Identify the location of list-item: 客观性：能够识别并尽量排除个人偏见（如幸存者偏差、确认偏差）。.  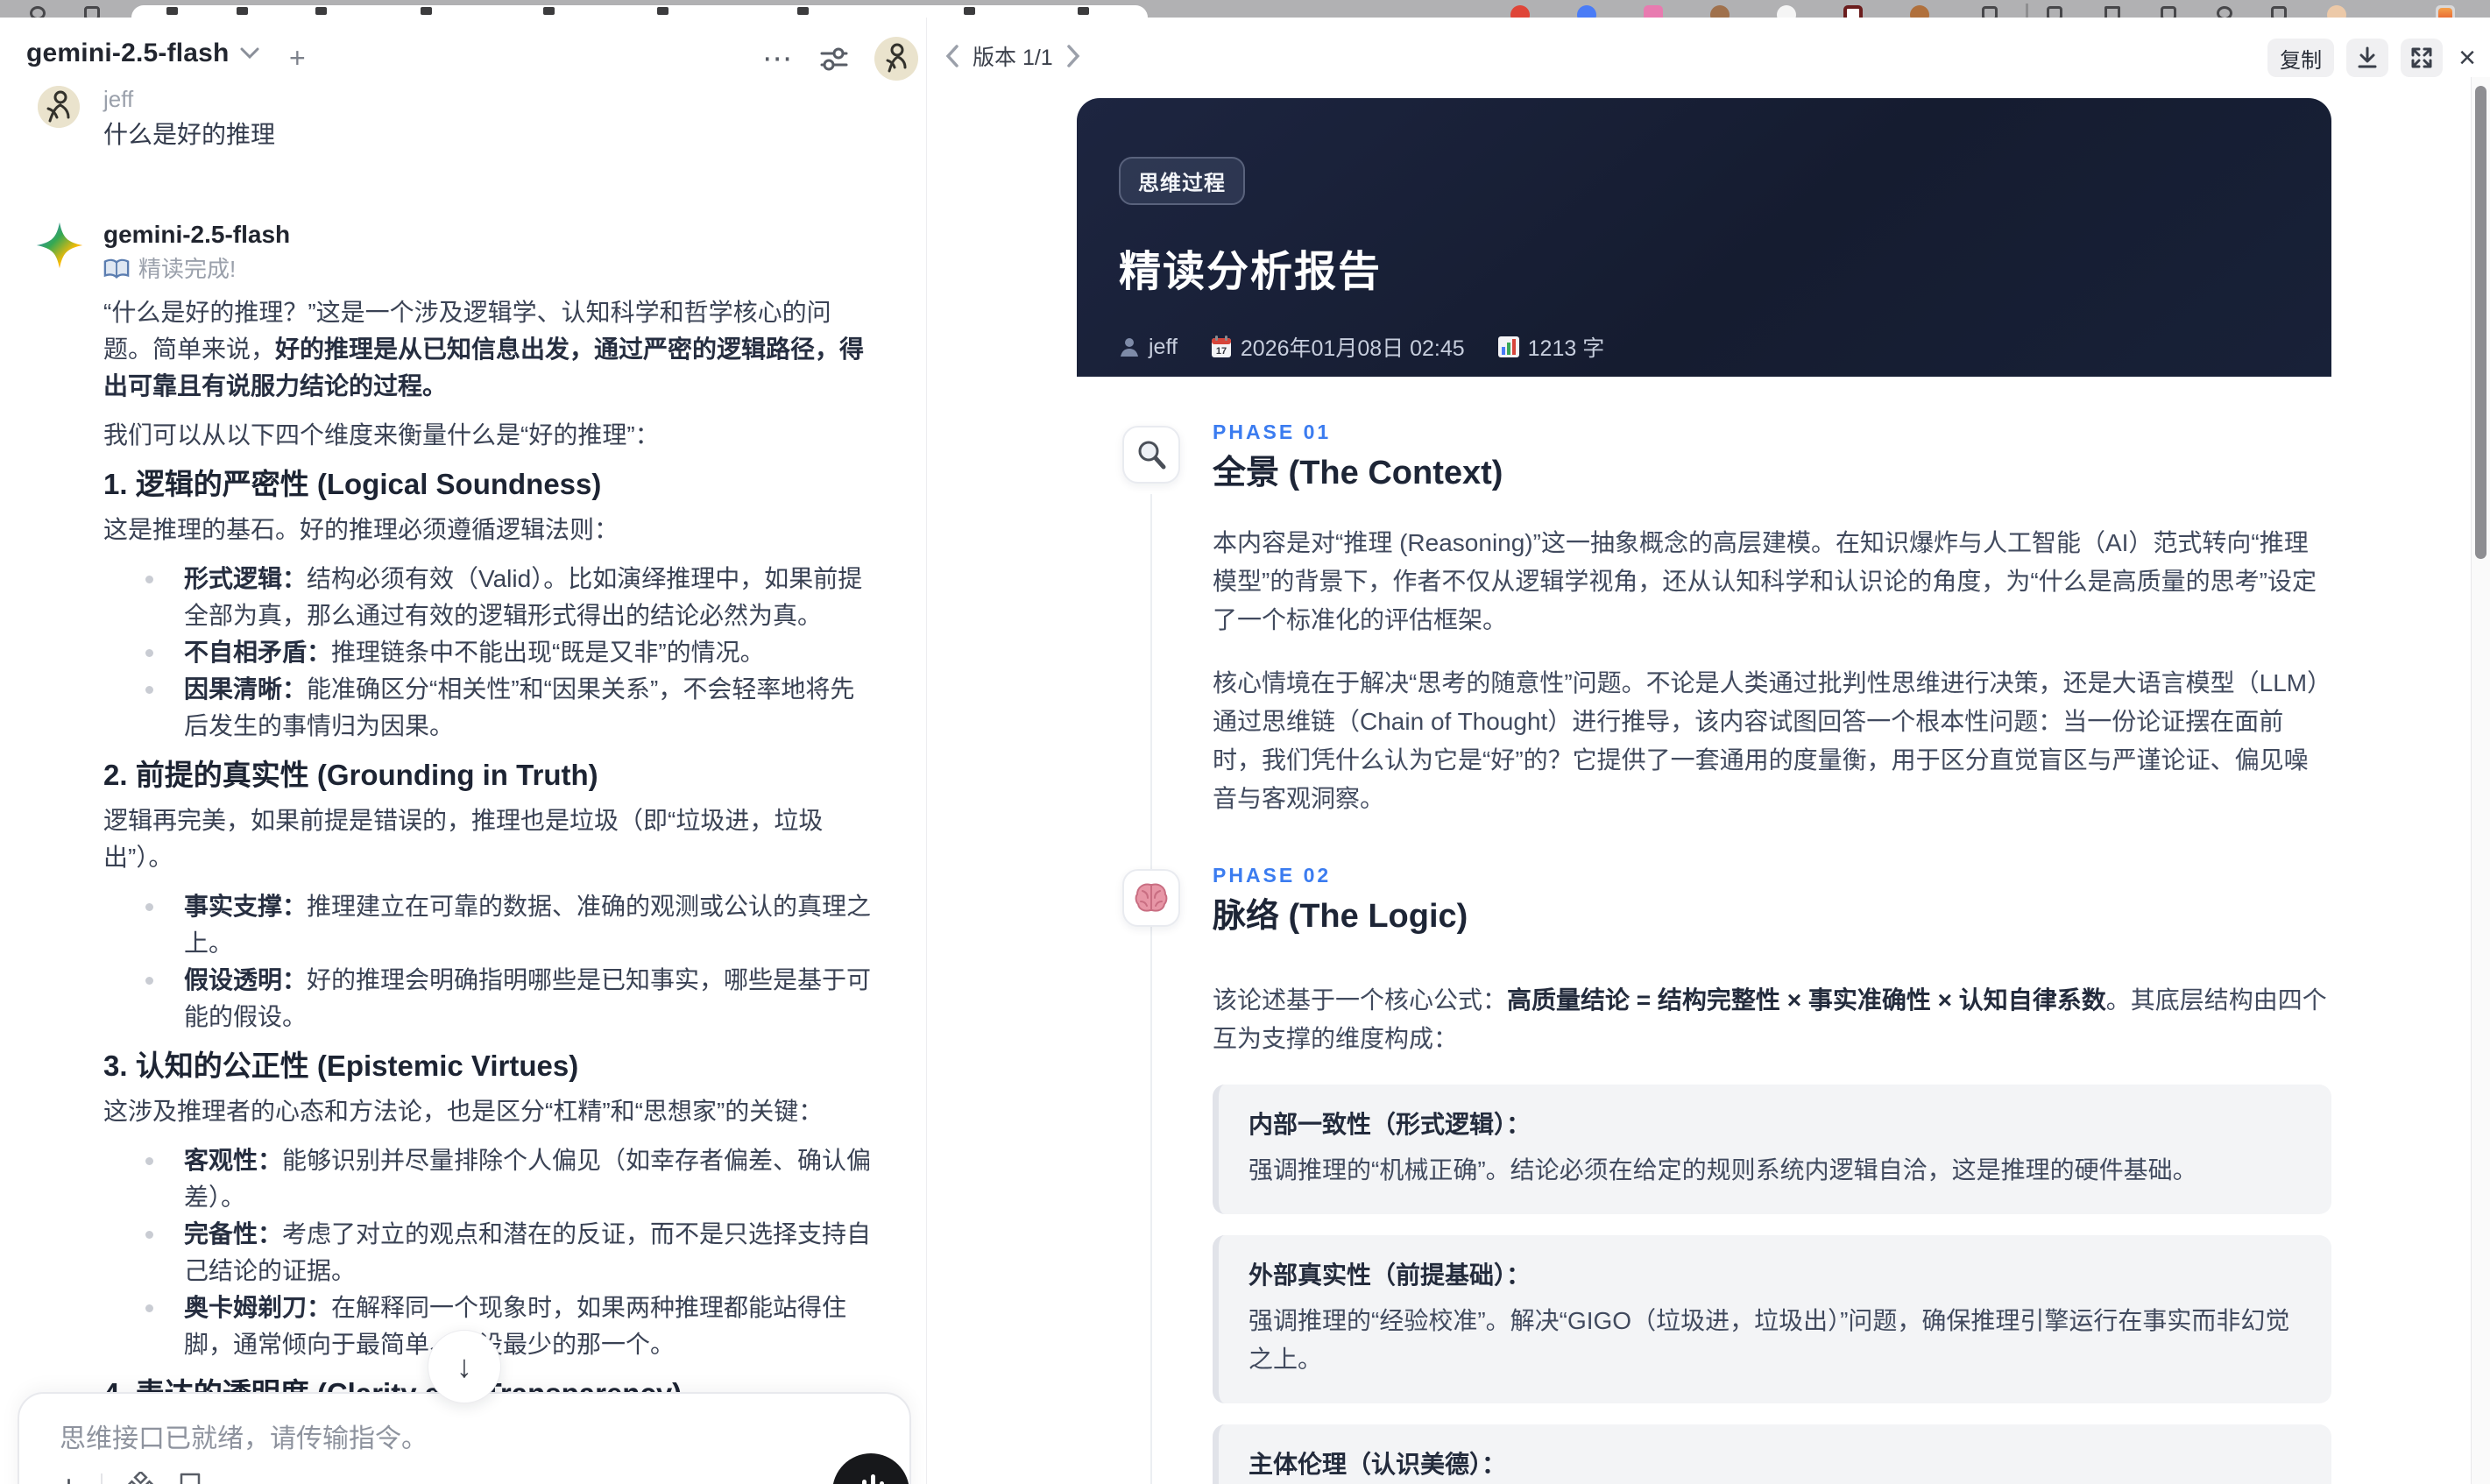
(490, 1179).